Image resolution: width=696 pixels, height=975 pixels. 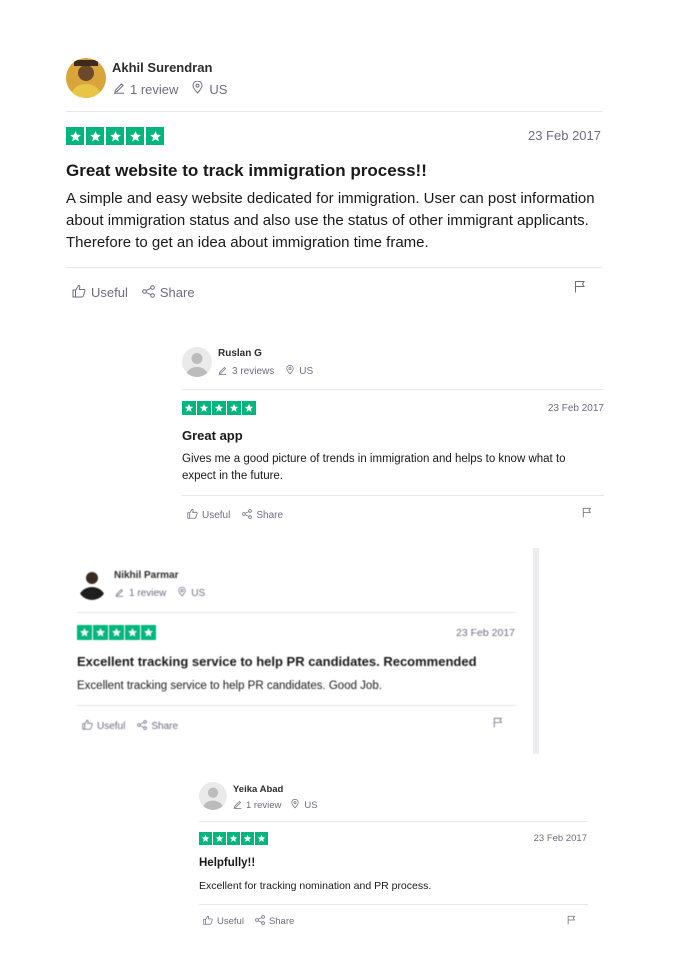 I want to click on reviewer-meta: 1 review US, so click(x=275, y=805).